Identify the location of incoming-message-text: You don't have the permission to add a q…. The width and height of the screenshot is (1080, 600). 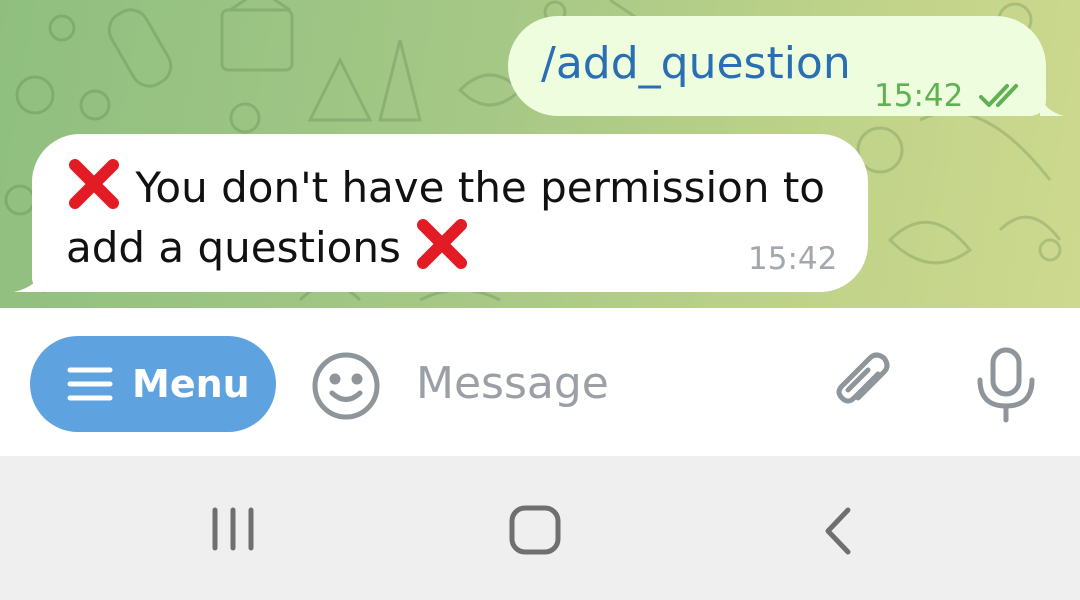
(456, 216).